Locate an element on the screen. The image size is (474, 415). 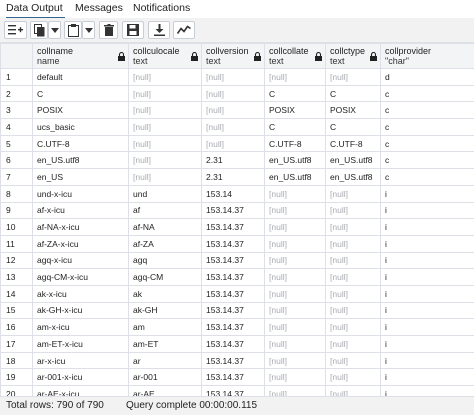
table-row: 7en_US[null]2.31en_US.utf8en_US.utf8c is located at coordinates (237, 177).